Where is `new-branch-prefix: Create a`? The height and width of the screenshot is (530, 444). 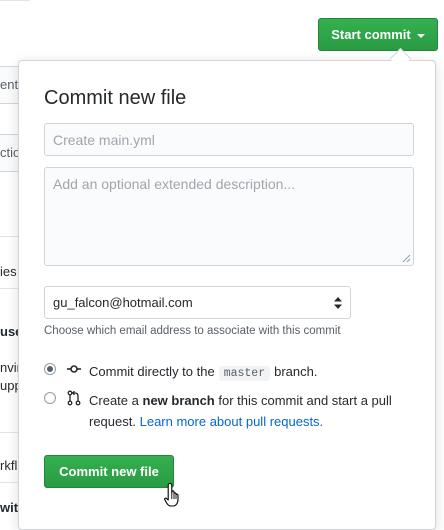
new-branch-prefix: Create a is located at coordinates (114, 400).